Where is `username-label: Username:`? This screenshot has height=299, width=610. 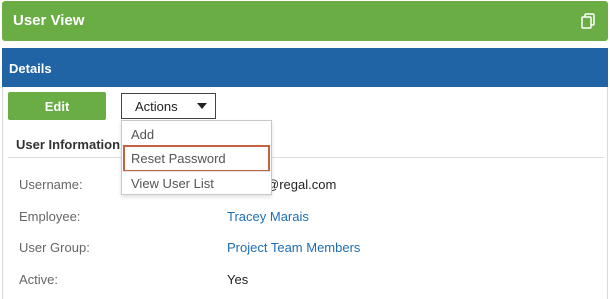 username-label: Username: is located at coordinates (51, 184).